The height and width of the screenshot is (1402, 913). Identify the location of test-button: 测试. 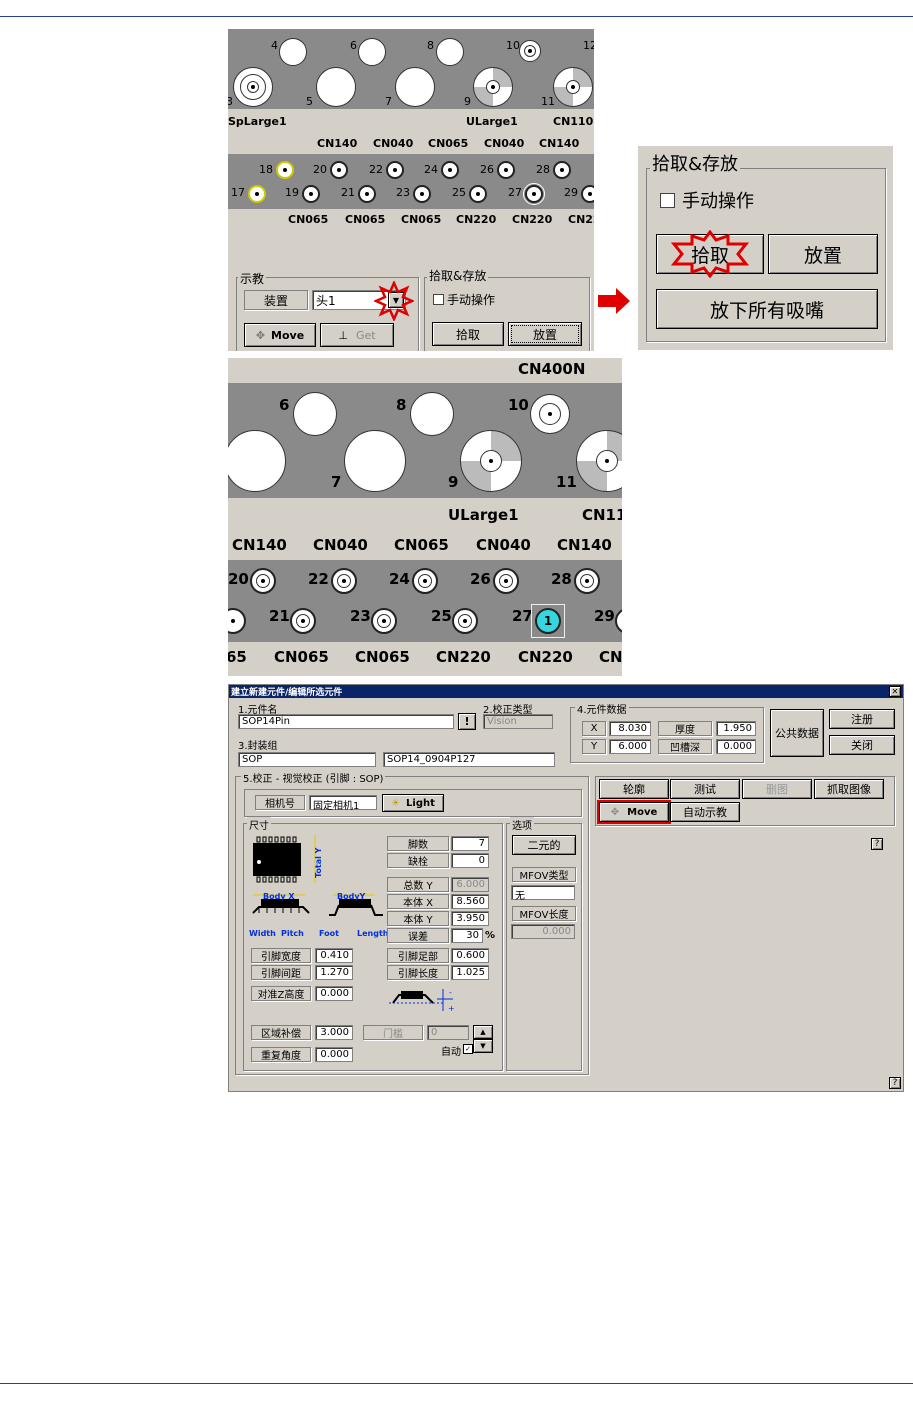
(705, 789).